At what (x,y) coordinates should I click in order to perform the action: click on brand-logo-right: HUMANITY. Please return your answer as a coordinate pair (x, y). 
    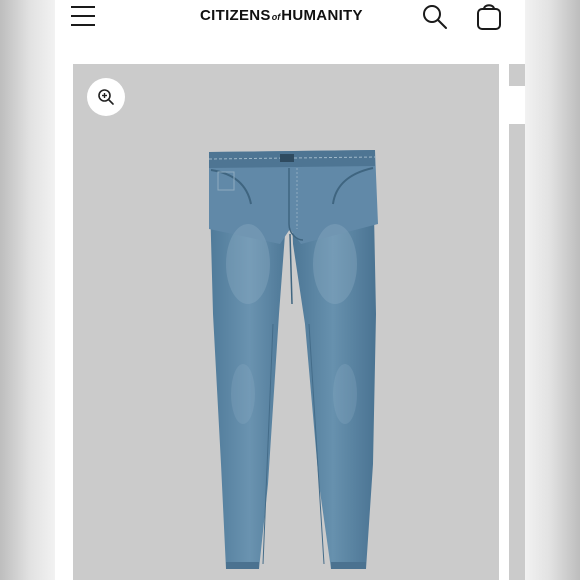
    Looking at the image, I should click on (322, 15).